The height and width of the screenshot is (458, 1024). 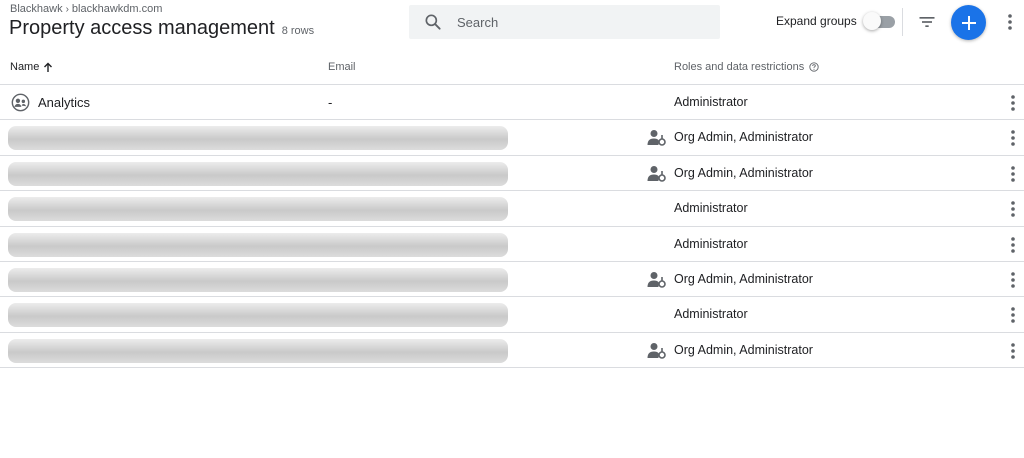 I want to click on table-header: Name Email Roles and data restrictions, so click(x=512, y=67).